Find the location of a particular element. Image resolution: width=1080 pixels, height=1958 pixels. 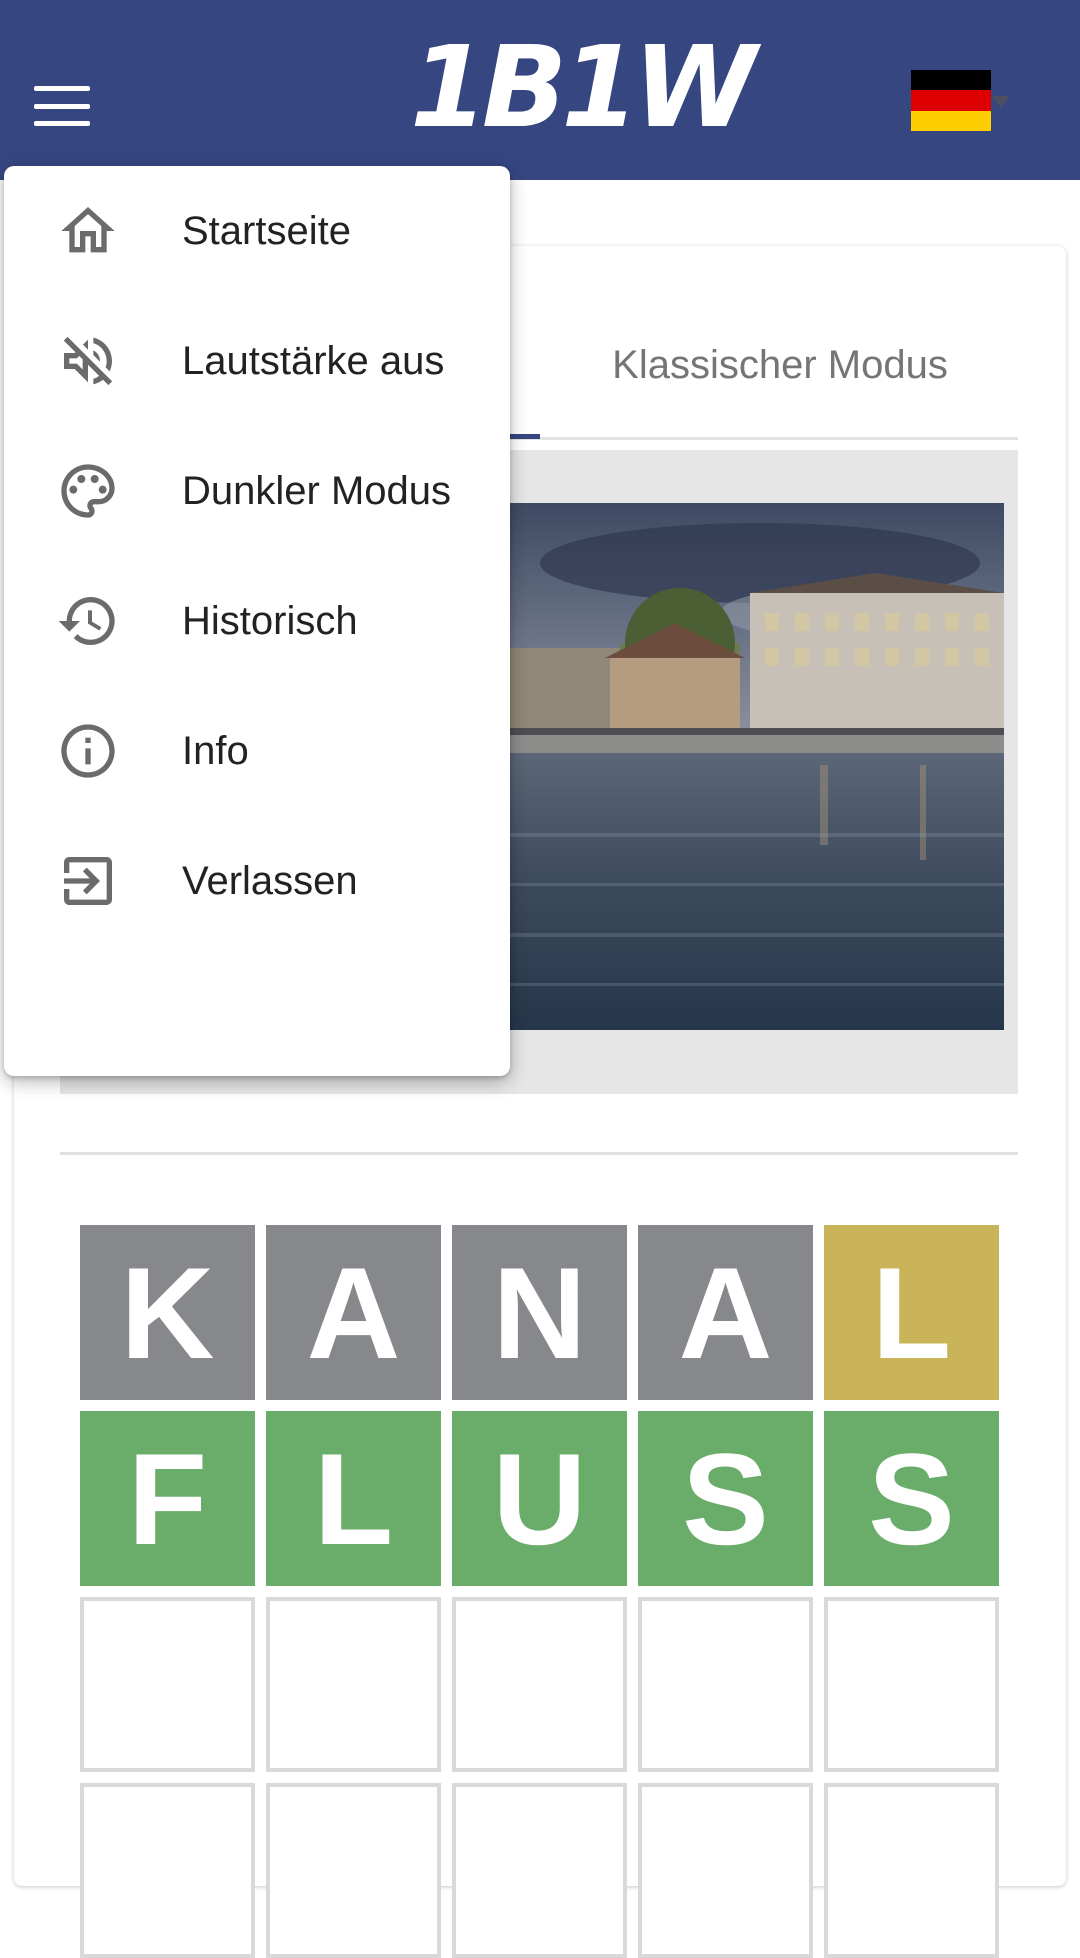

menu-item-startseite: Startseite is located at coordinates (257, 231).